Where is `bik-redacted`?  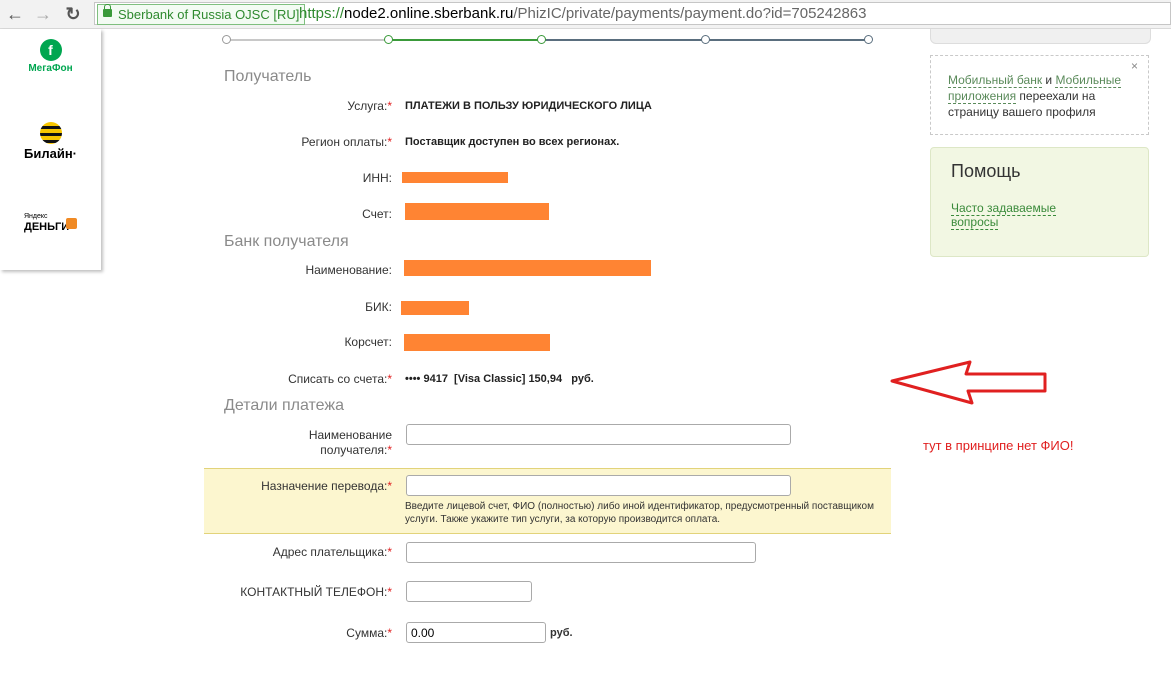 bik-redacted is located at coordinates (435, 308).